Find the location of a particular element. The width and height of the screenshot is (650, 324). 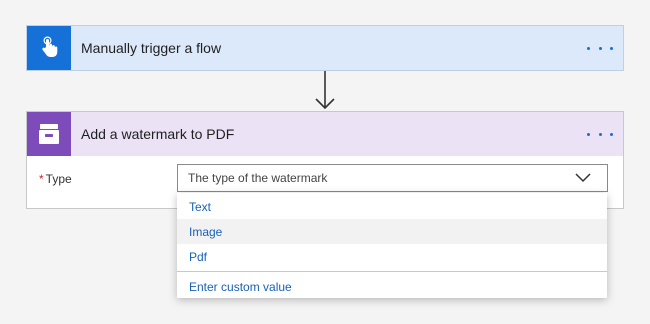

trigger-card-header: Manually trigger a flow is located at coordinates (325, 48).